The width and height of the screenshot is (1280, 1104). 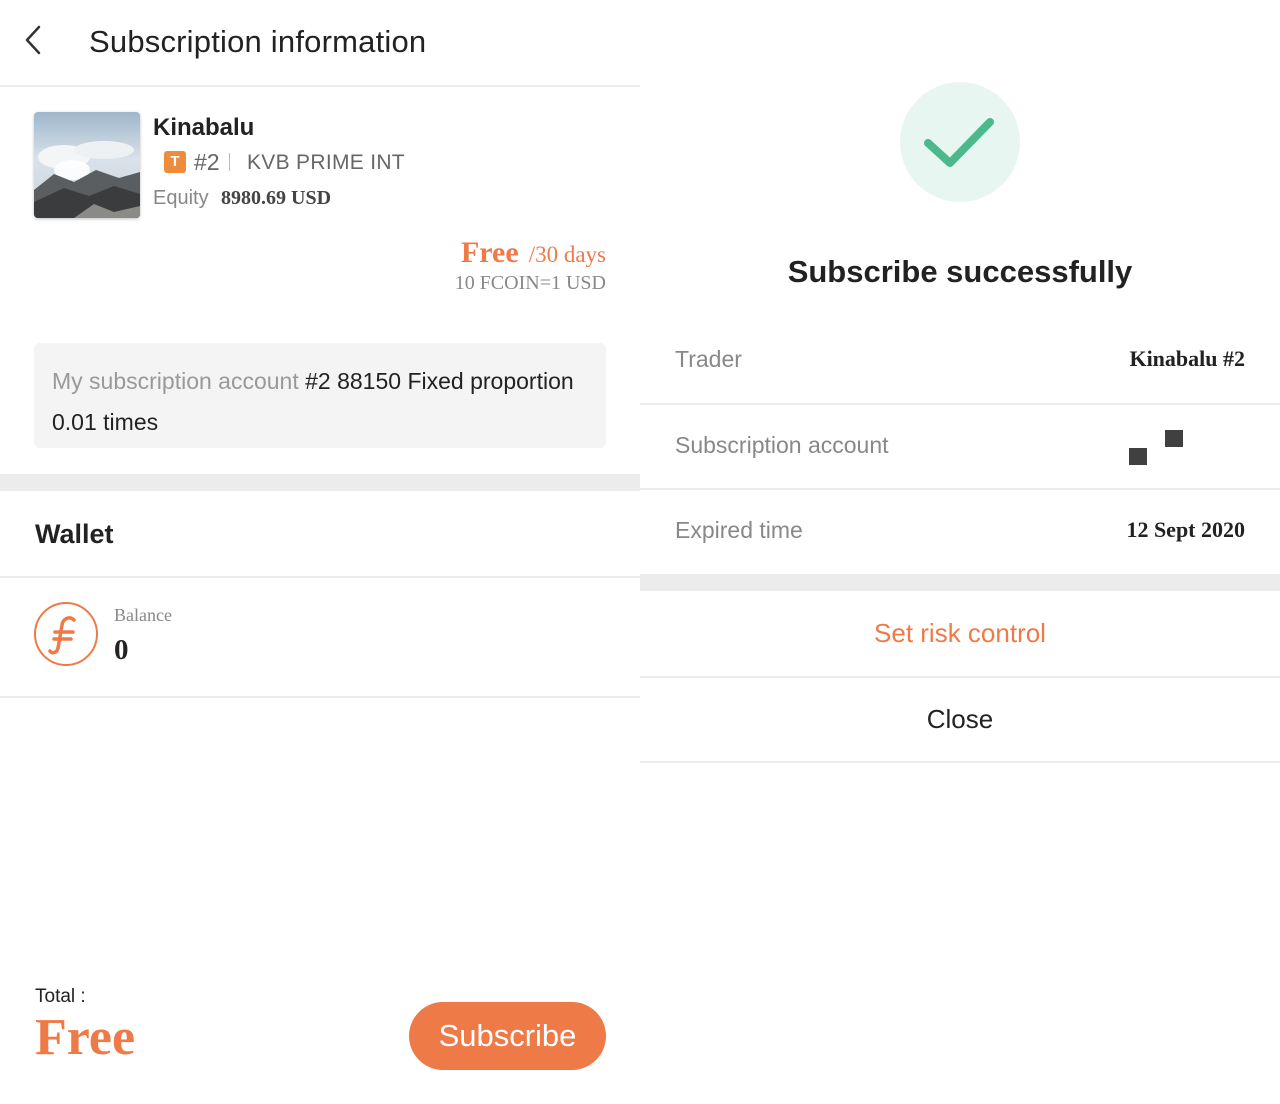 I want to click on trader-value: Kinabalu #2, so click(x=1187, y=358).